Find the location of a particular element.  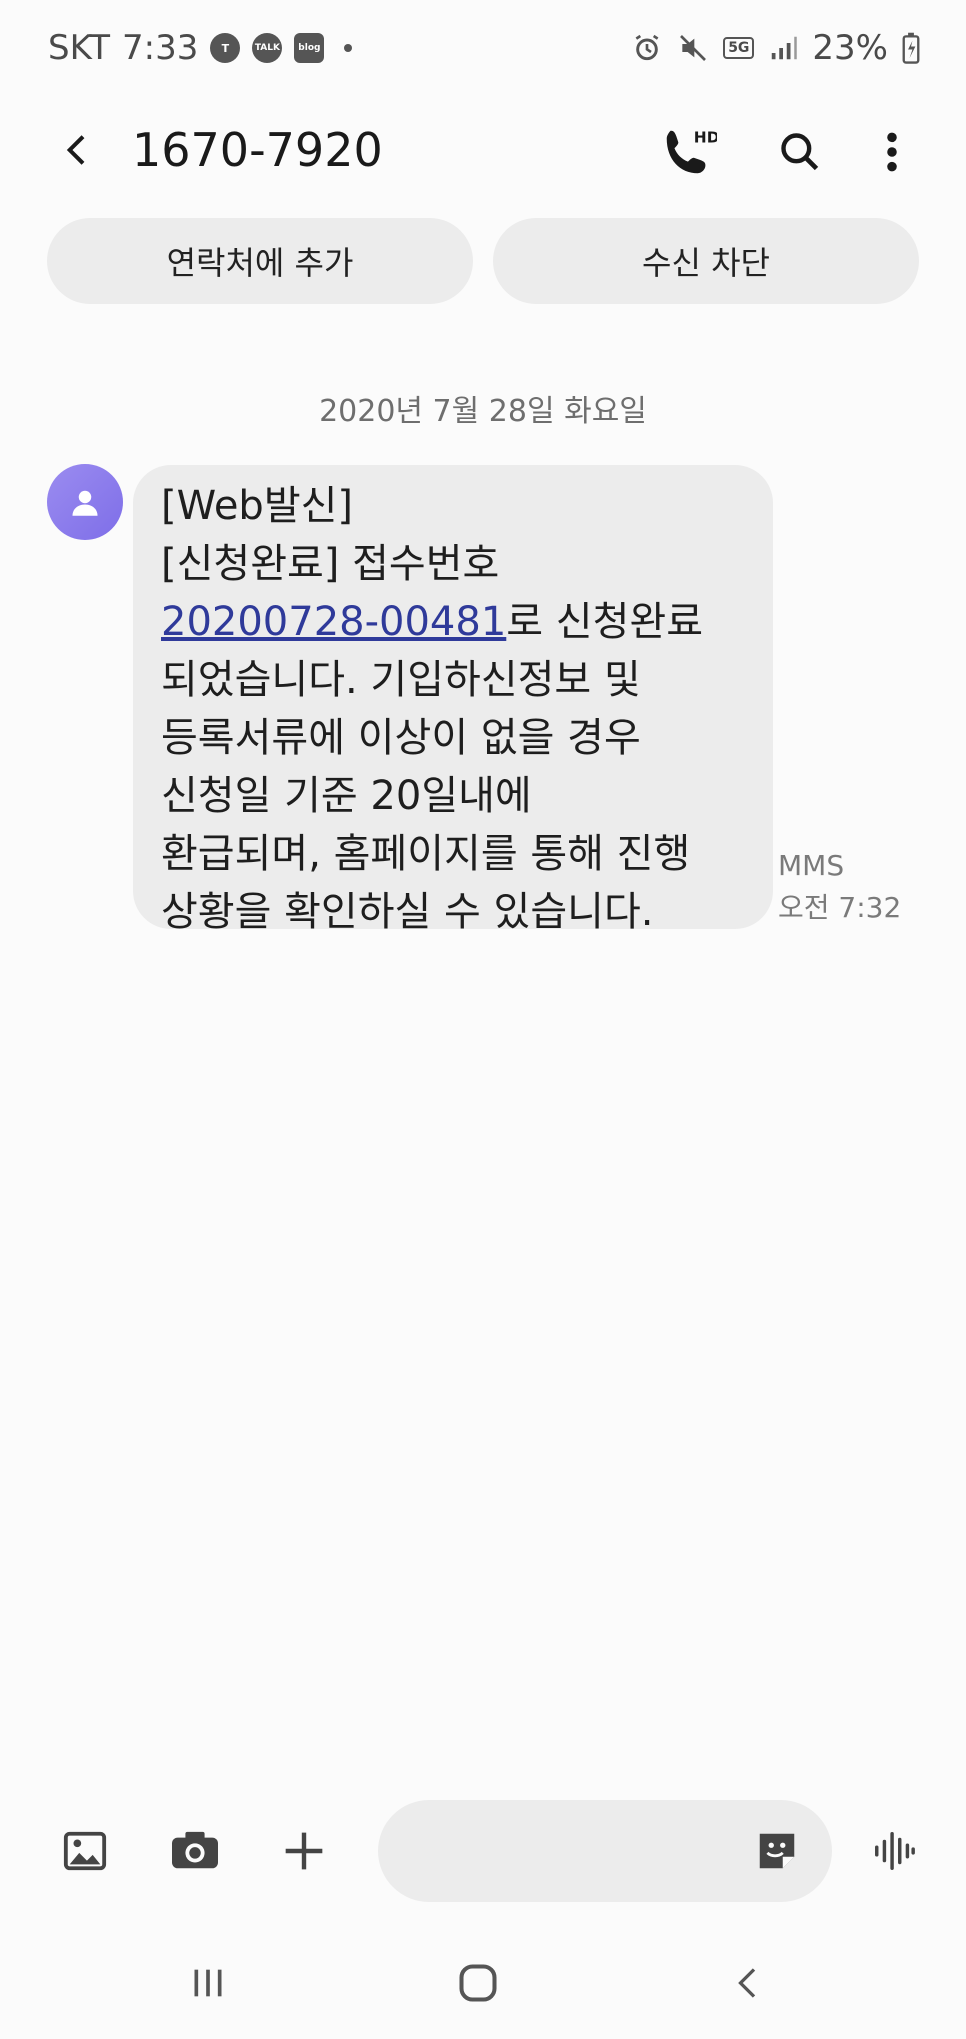

recent-apps-icon is located at coordinates (208, 1983).